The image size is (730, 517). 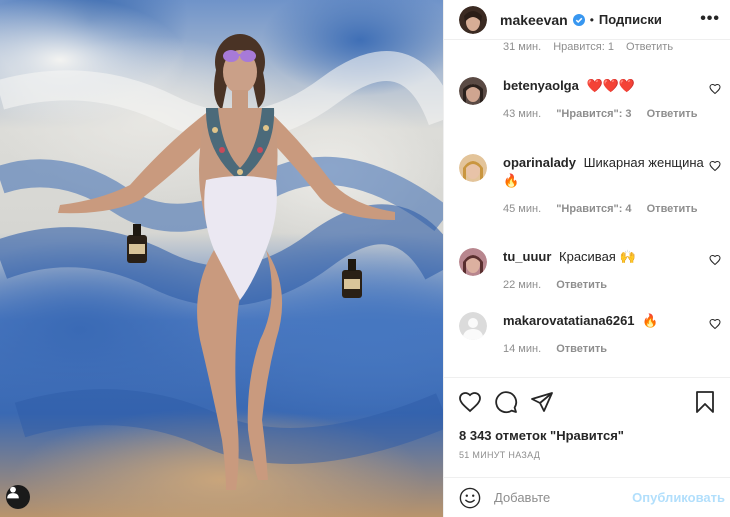 What do you see at coordinates (522, 209) in the screenshot?
I see `comment-time: 45 мин.` at bounding box center [522, 209].